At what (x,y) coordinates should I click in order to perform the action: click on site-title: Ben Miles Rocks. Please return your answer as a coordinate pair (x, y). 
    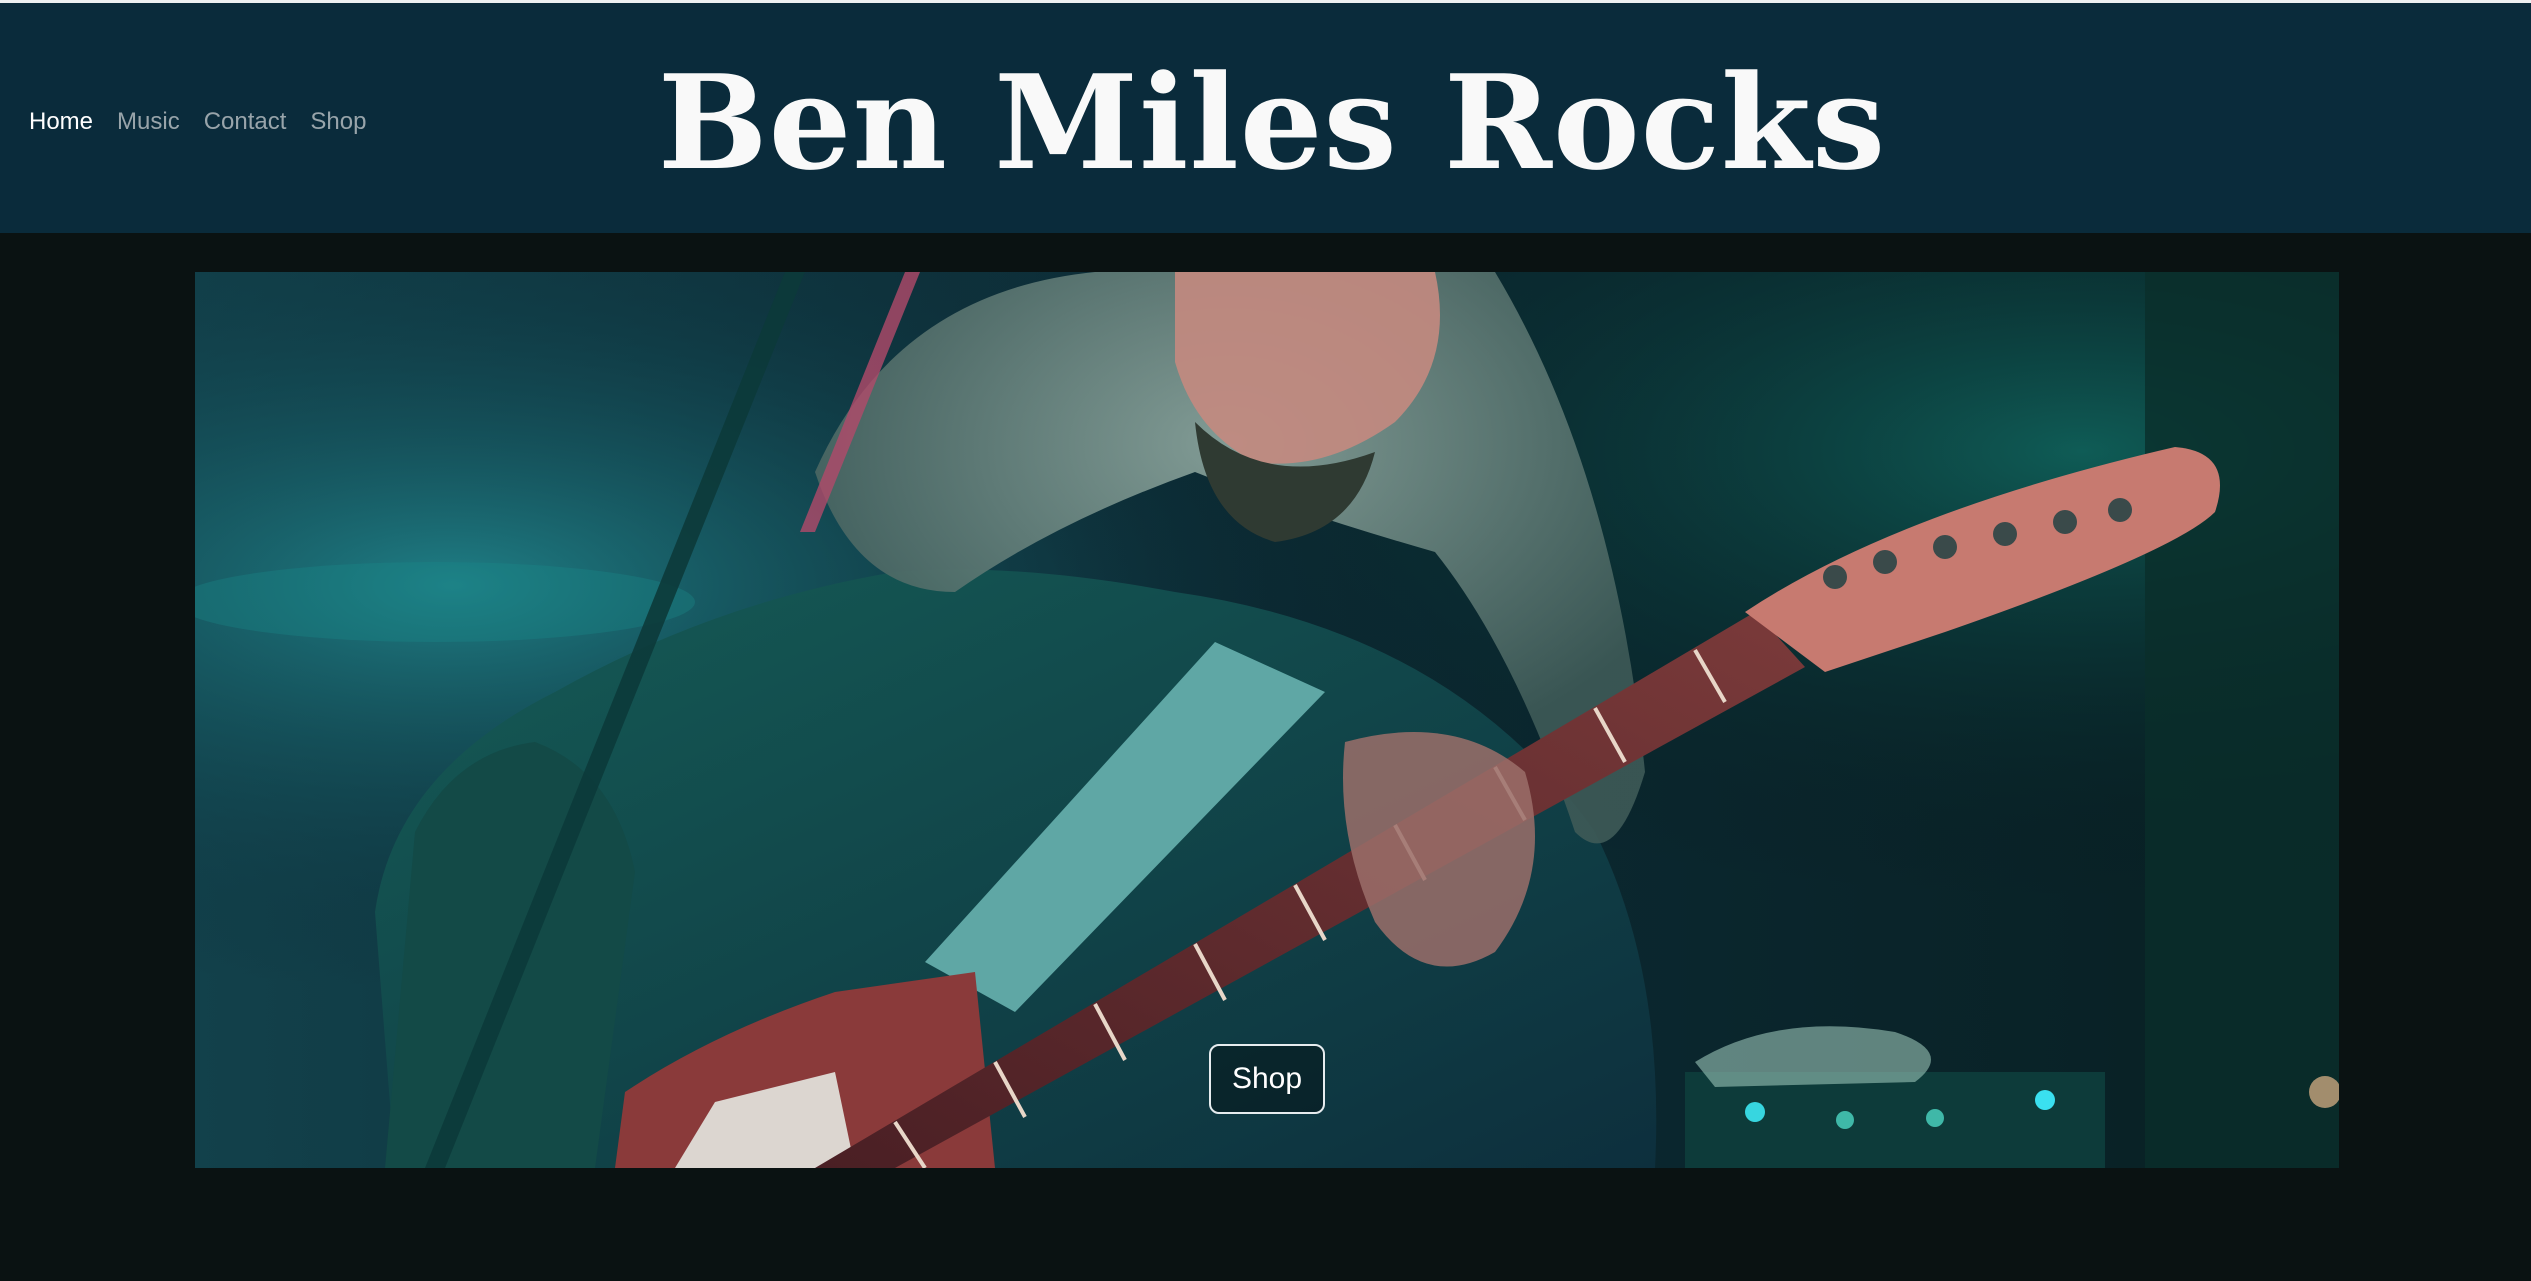
    Looking at the image, I should click on (1272, 122).